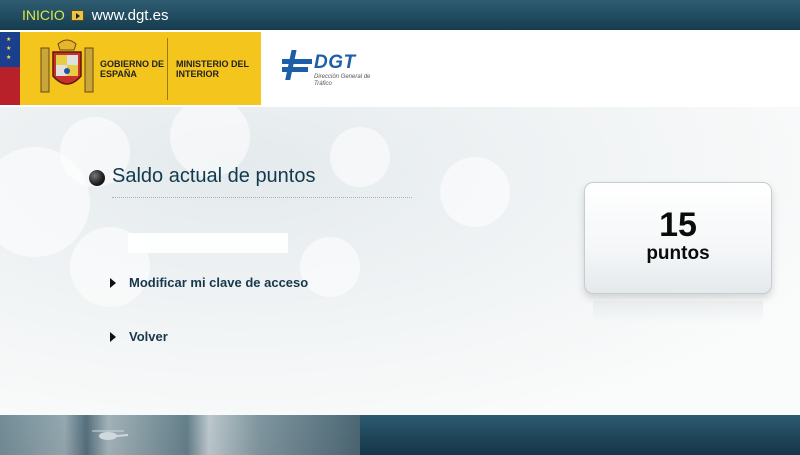 The height and width of the screenshot is (455, 800). I want to click on dgt-mark-icon, so click(297, 65).